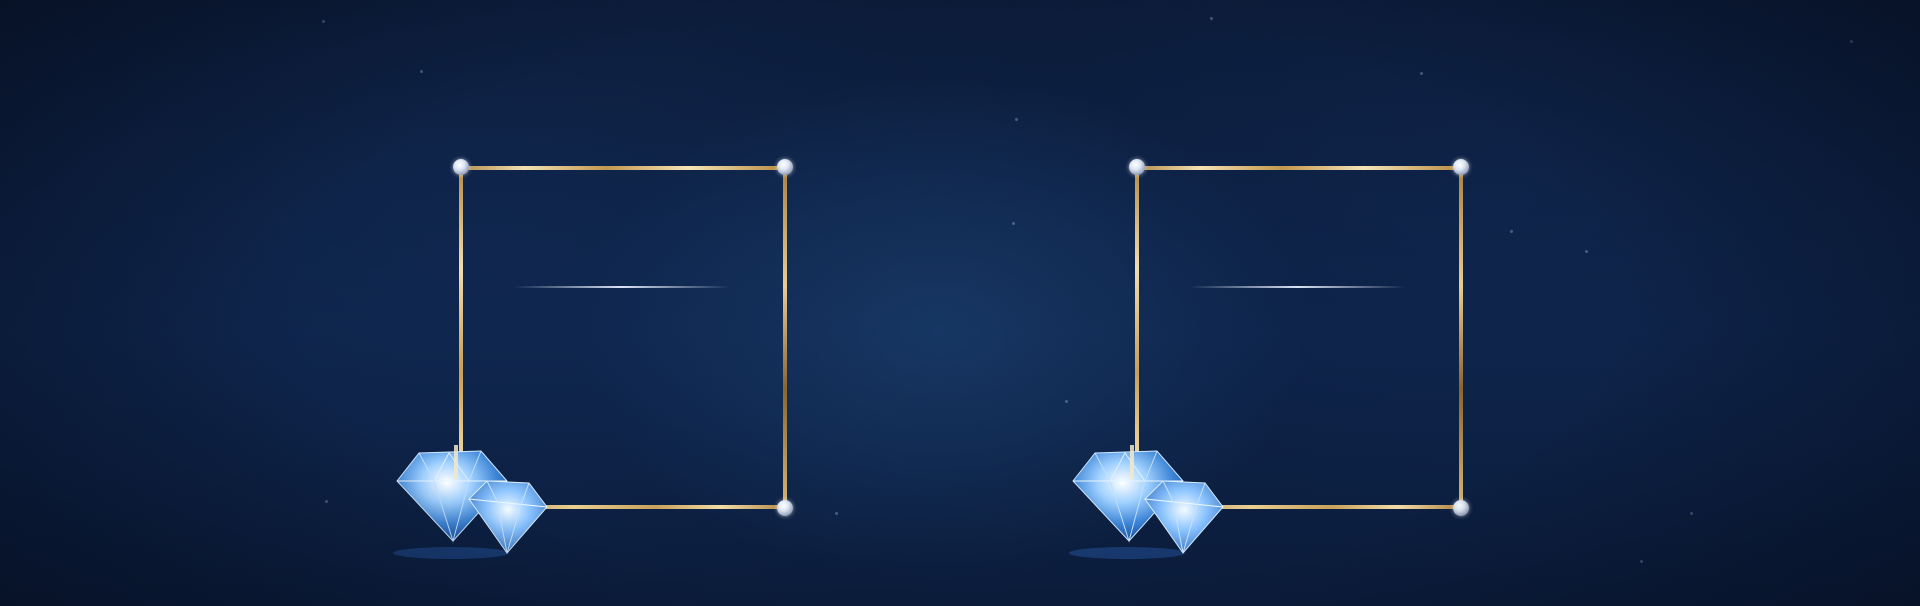 The height and width of the screenshot is (606, 1920). Describe the element at coordinates (1269, 359) in the screenshot. I see `gold-frame-right` at that location.